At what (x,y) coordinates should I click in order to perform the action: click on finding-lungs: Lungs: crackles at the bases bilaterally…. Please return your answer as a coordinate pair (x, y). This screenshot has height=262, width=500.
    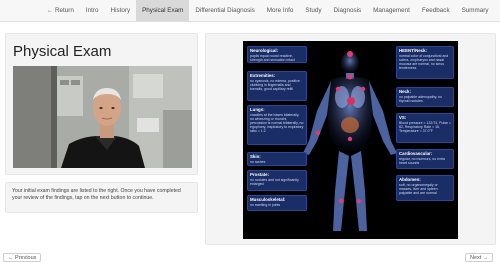
    Looking at the image, I should click on (277, 125).